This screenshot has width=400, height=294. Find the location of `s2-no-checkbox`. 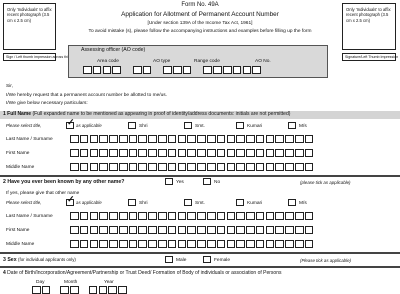

s2-no-checkbox is located at coordinates (207, 181).